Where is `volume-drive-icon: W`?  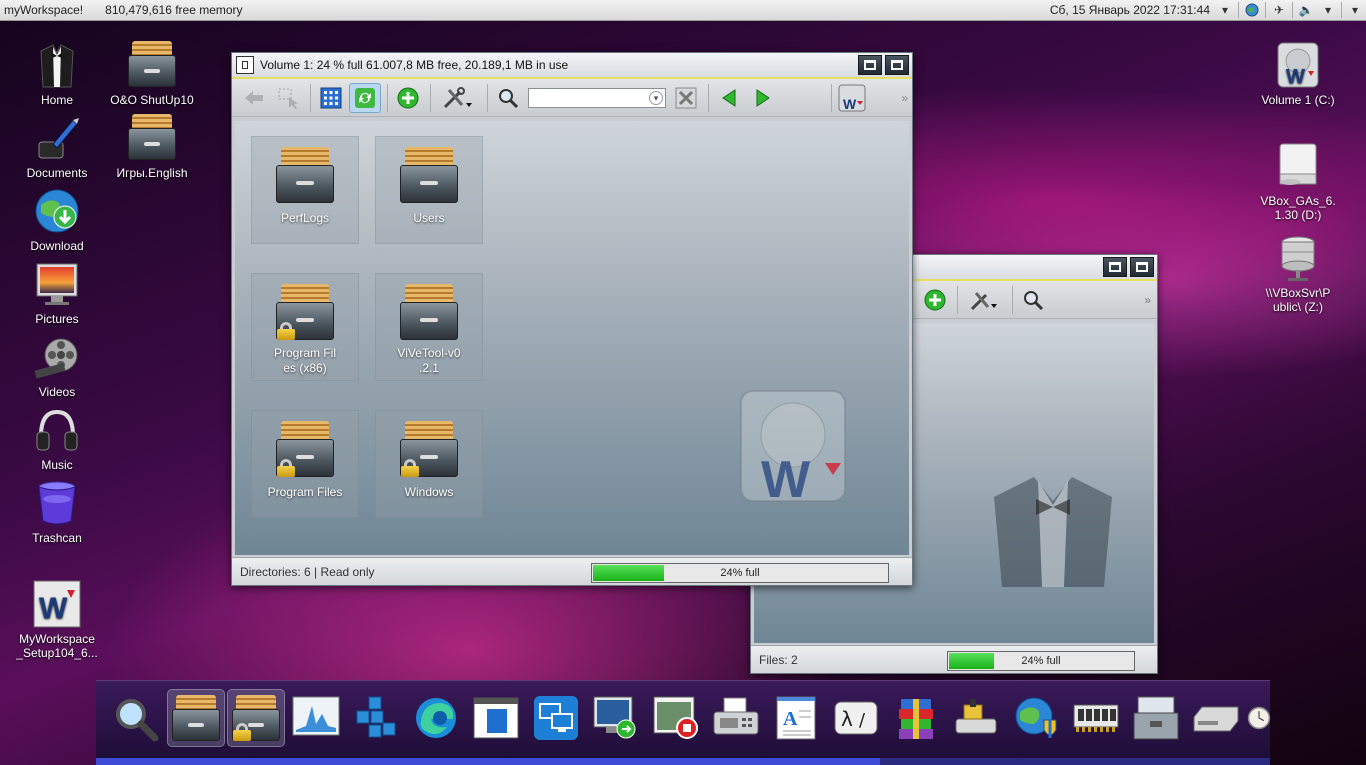
volume-drive-icon: W is located at coordinates (852, 98).